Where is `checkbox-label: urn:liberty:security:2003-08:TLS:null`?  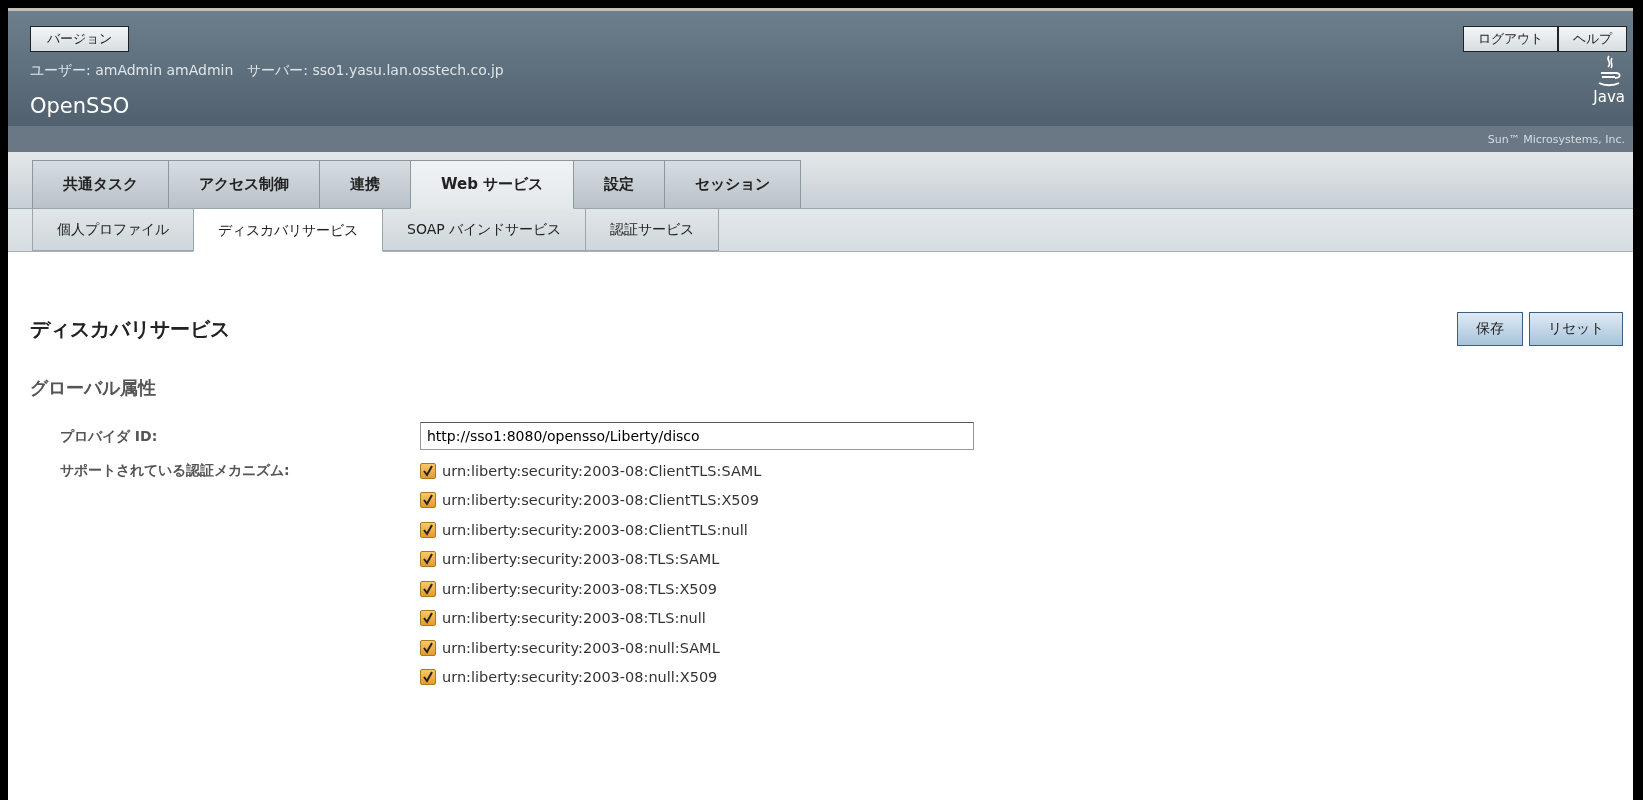 checkbox-label: urn:liberty:security:2003-08:TLS:null is located at coordinates (574, 618).